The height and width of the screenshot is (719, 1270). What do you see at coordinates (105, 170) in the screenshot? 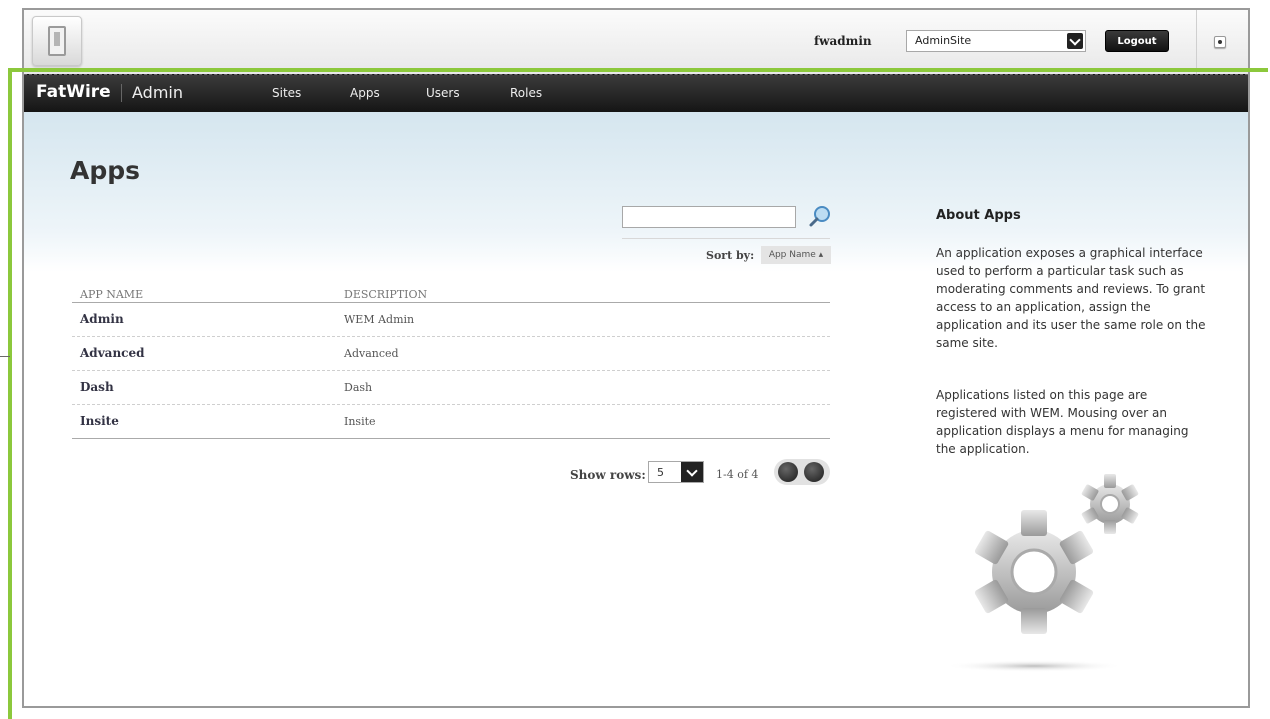
I see `page-title: Apps` at bounding box center [105, 170].